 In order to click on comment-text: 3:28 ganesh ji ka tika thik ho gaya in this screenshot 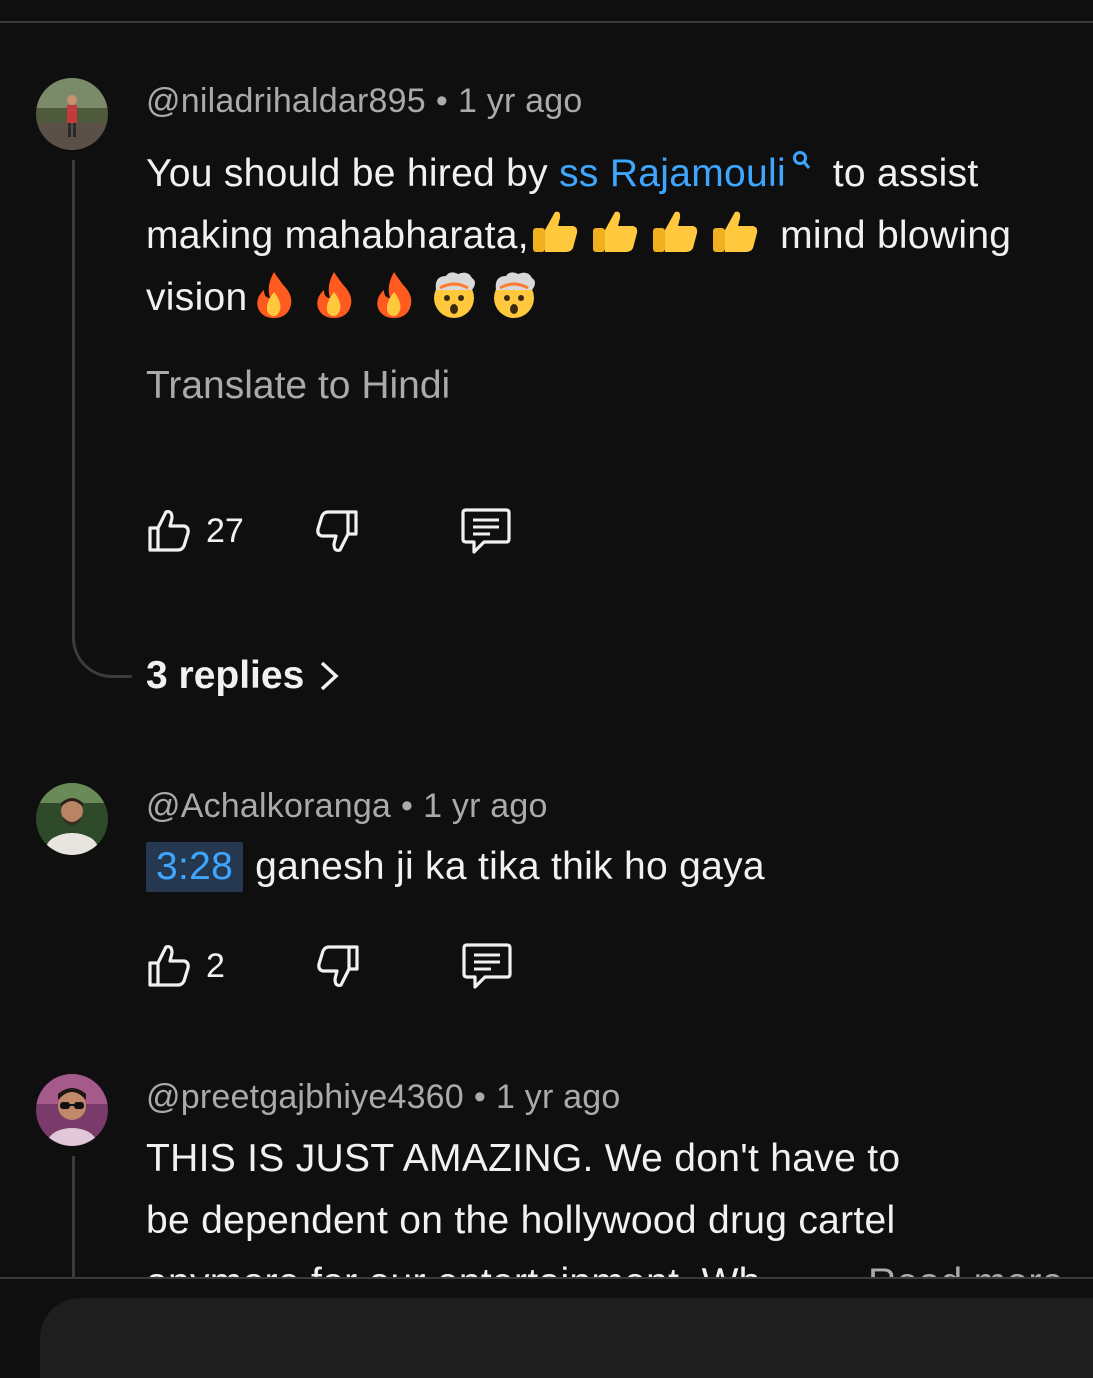, I will do `click(609, 867)`.